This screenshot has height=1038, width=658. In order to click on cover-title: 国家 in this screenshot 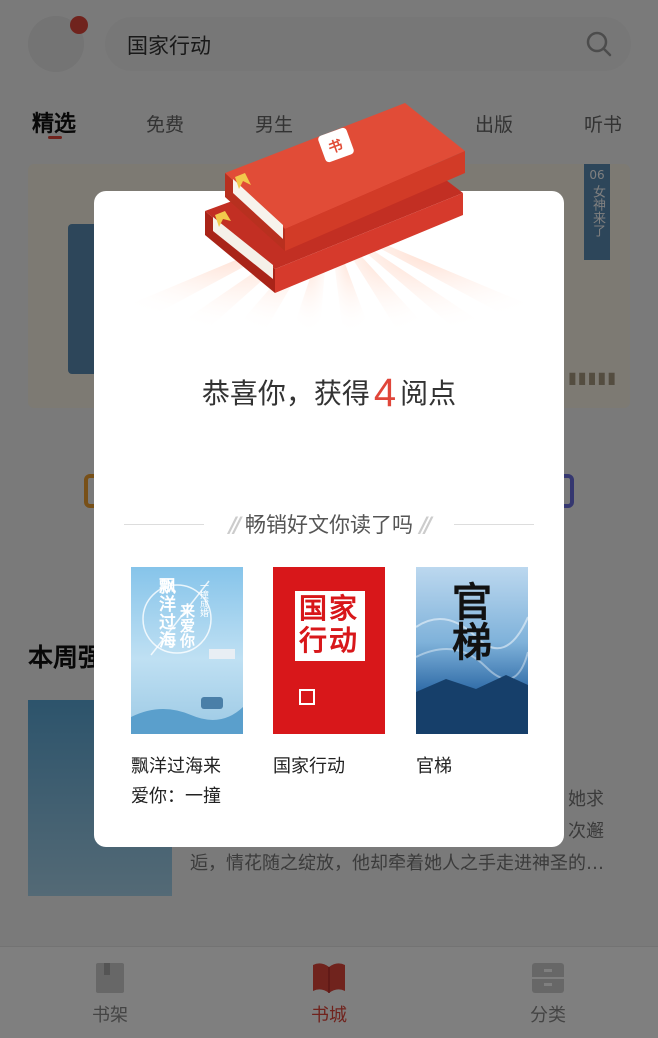, I will do `click(329, 608)`.